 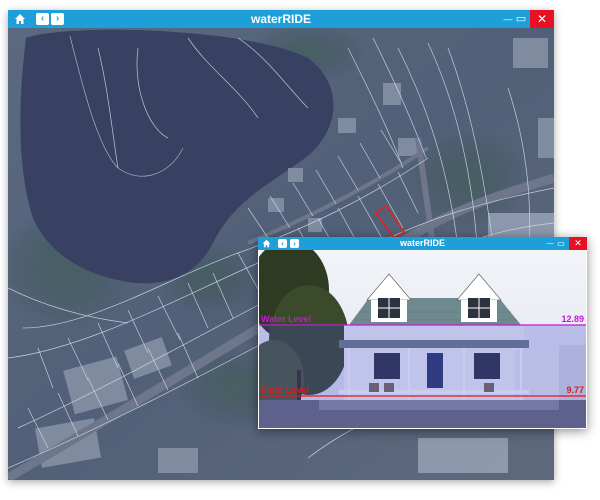 I want to click on flood-overlay, so click(x=422, y=376).